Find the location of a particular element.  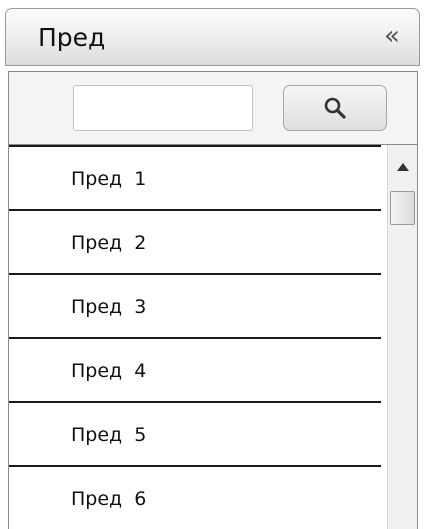

list-item-label: Пред 1 is located at coordinates (109, 179).